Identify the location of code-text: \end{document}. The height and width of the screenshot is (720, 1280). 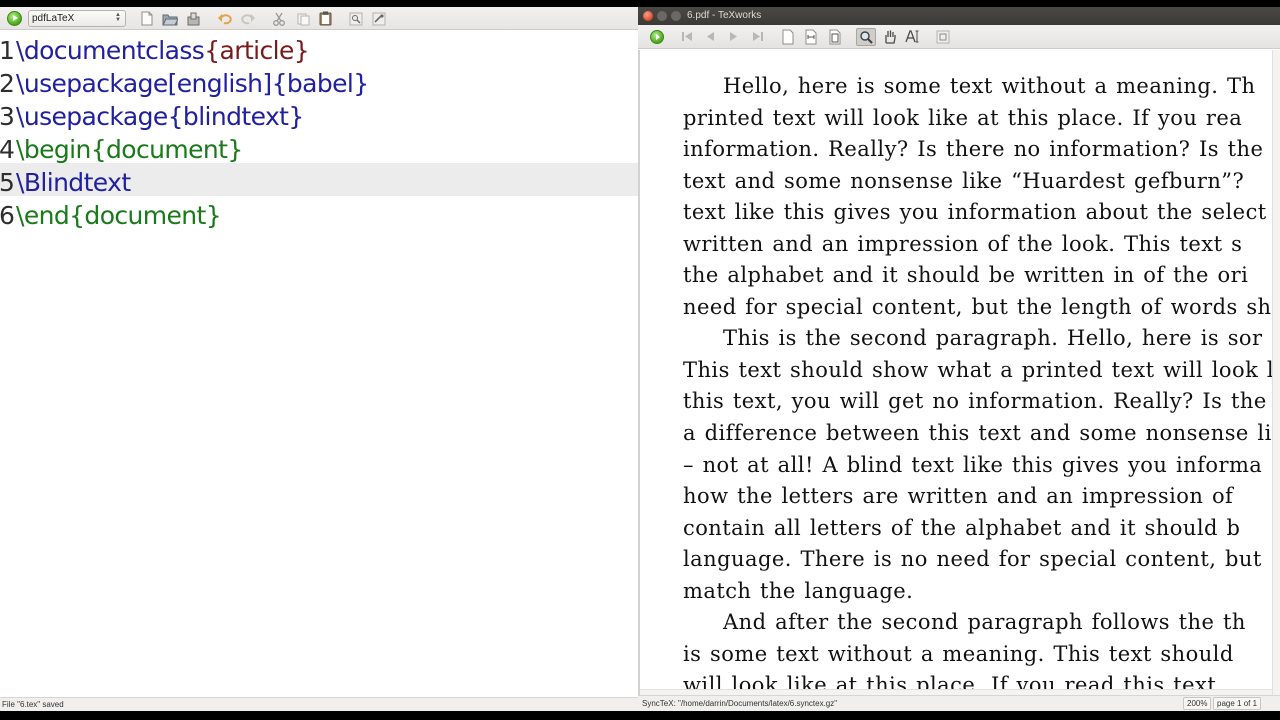
(119, 216).